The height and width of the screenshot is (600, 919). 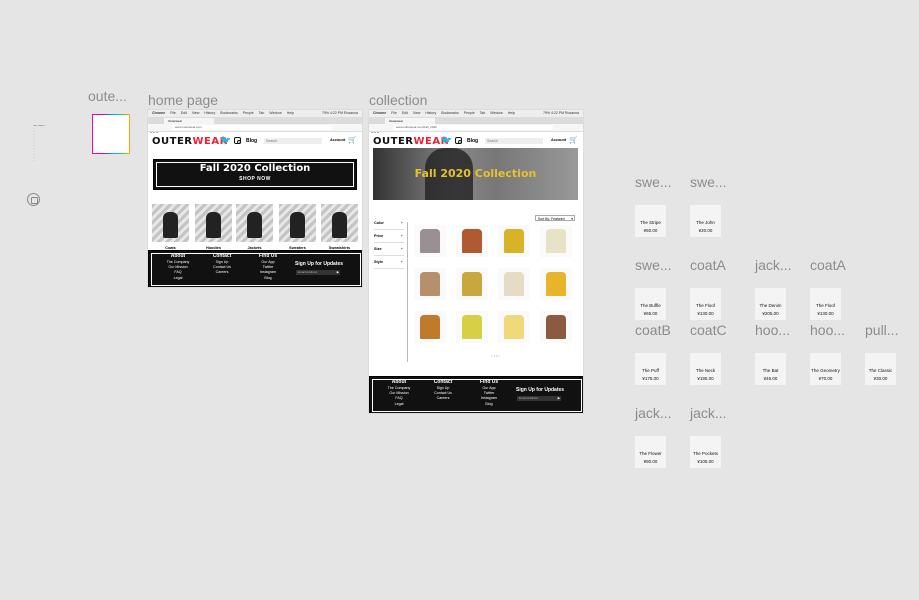 What do you see at coordinates (705, 369) in the screenshot?
I see `product-card: The Neck ¥195.00` at bounding box center [705, 369].